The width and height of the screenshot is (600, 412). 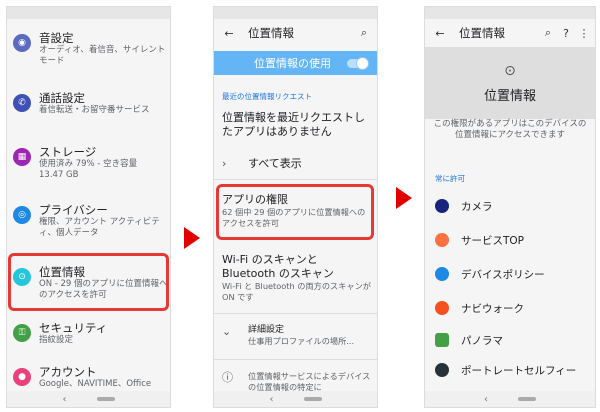 What do you see at coordinates (519, 370) in the screenshot?
I see `app-name: ポートレートセルフィー` at bounding box center [519, 370].